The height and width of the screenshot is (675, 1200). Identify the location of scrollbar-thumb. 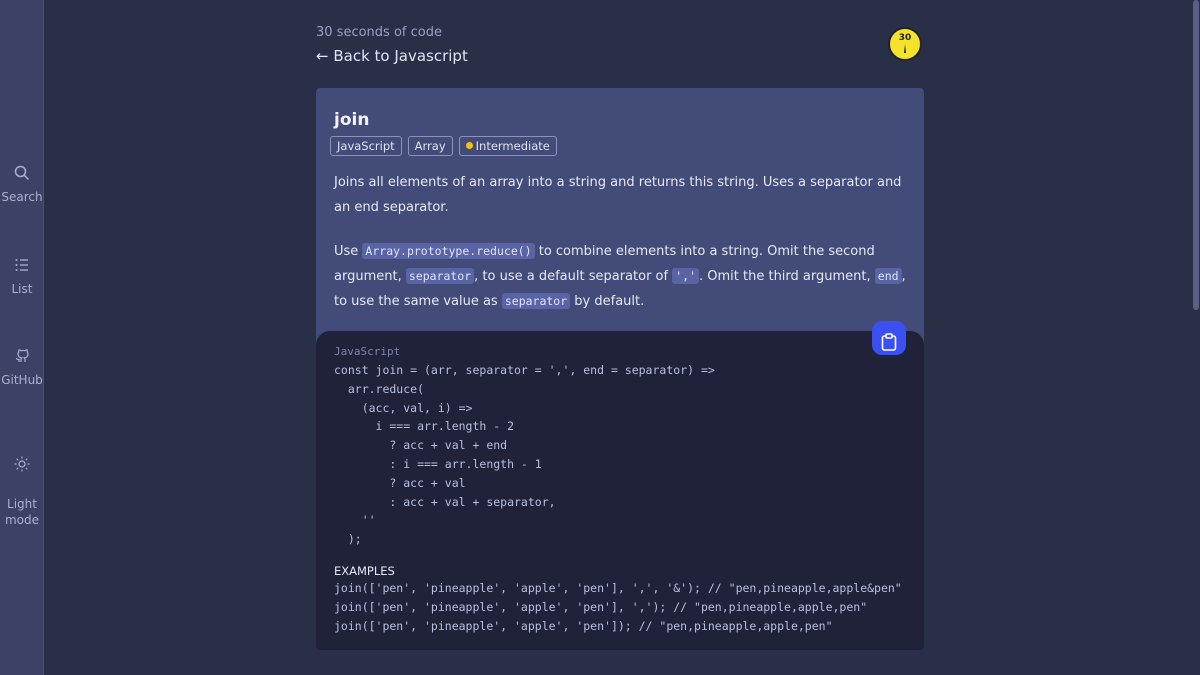
(1196, 155).